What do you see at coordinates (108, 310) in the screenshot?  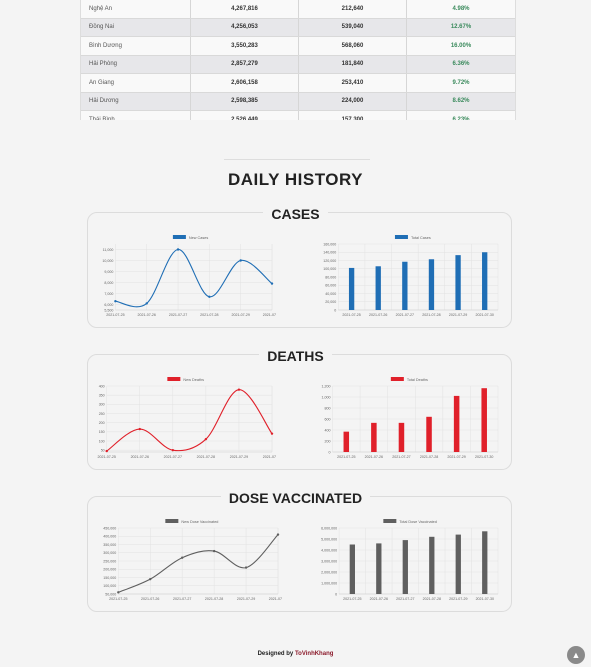 I see `y-tick-label: 5,500` at bounding box center [108, 310].